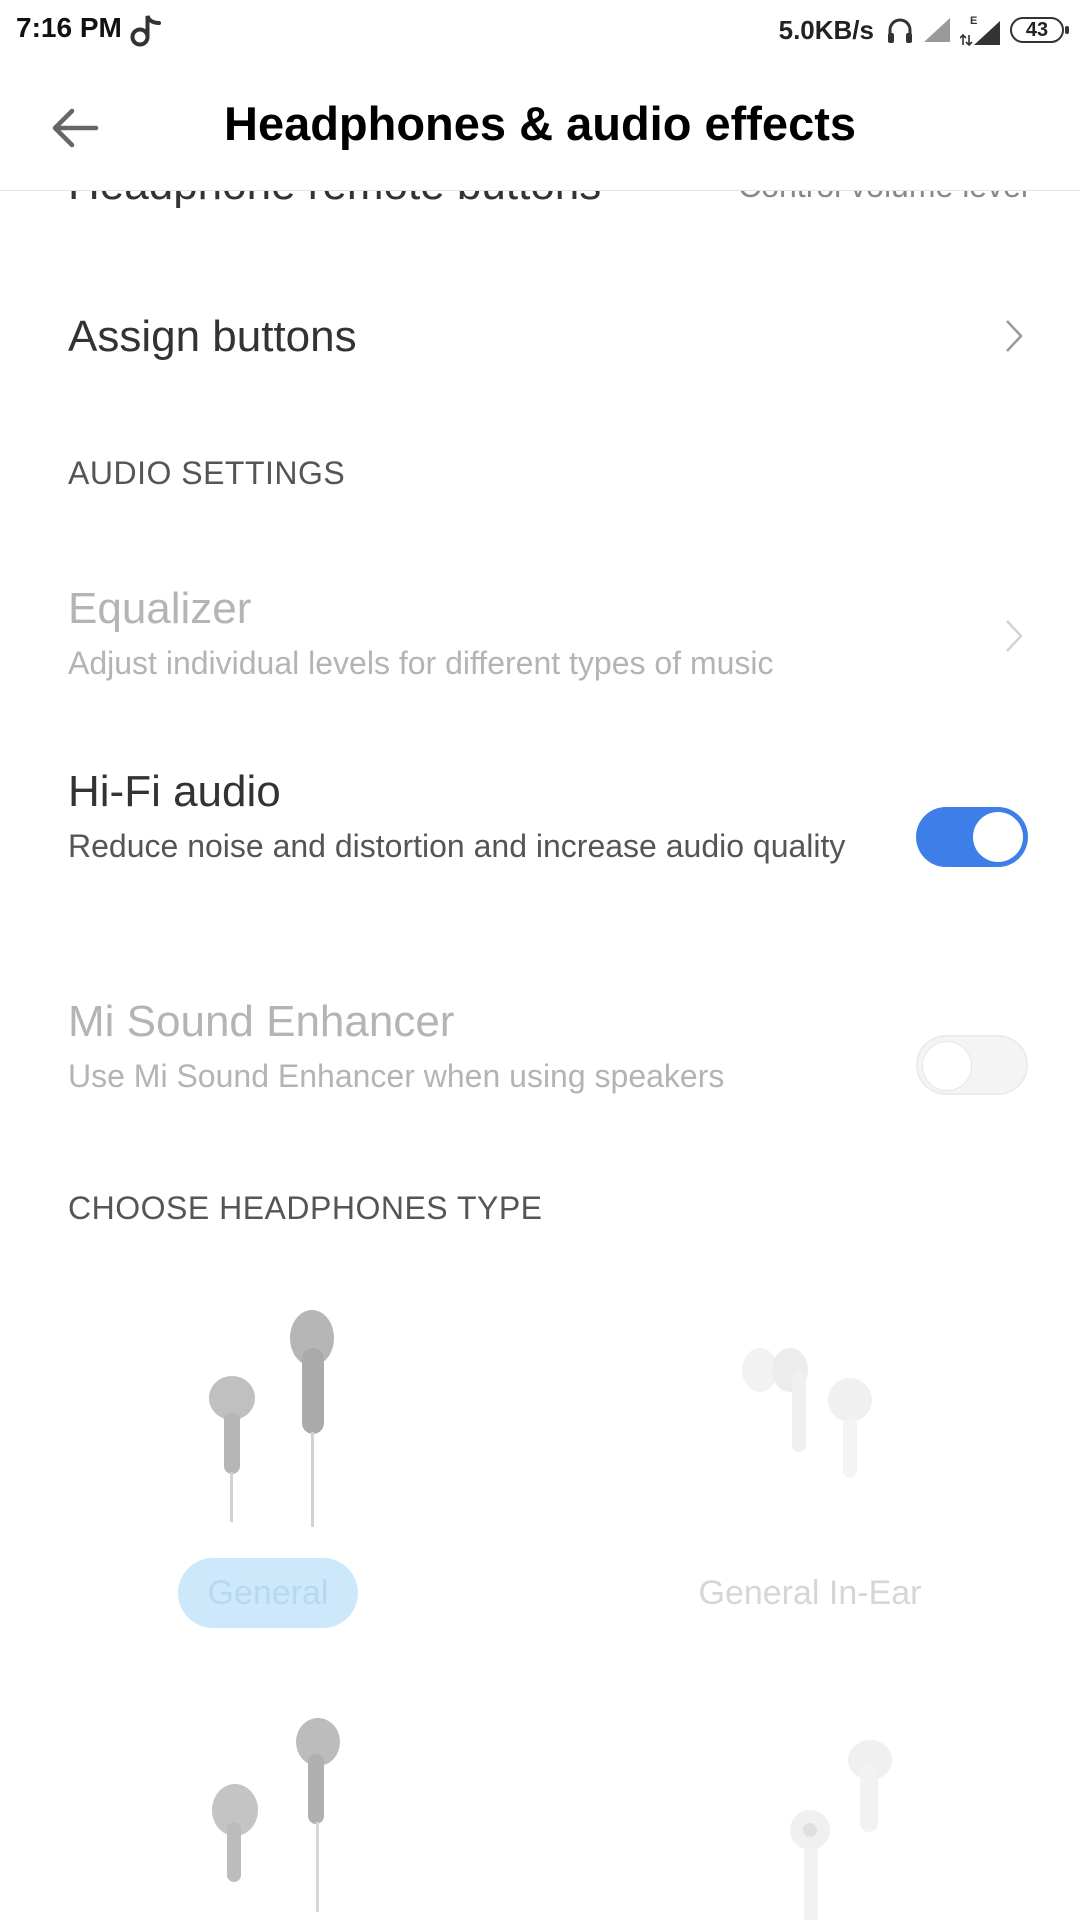 This screenshot has height=1920, width=1080. I want to click on headphone-option-general: General, so click(270, 1606).